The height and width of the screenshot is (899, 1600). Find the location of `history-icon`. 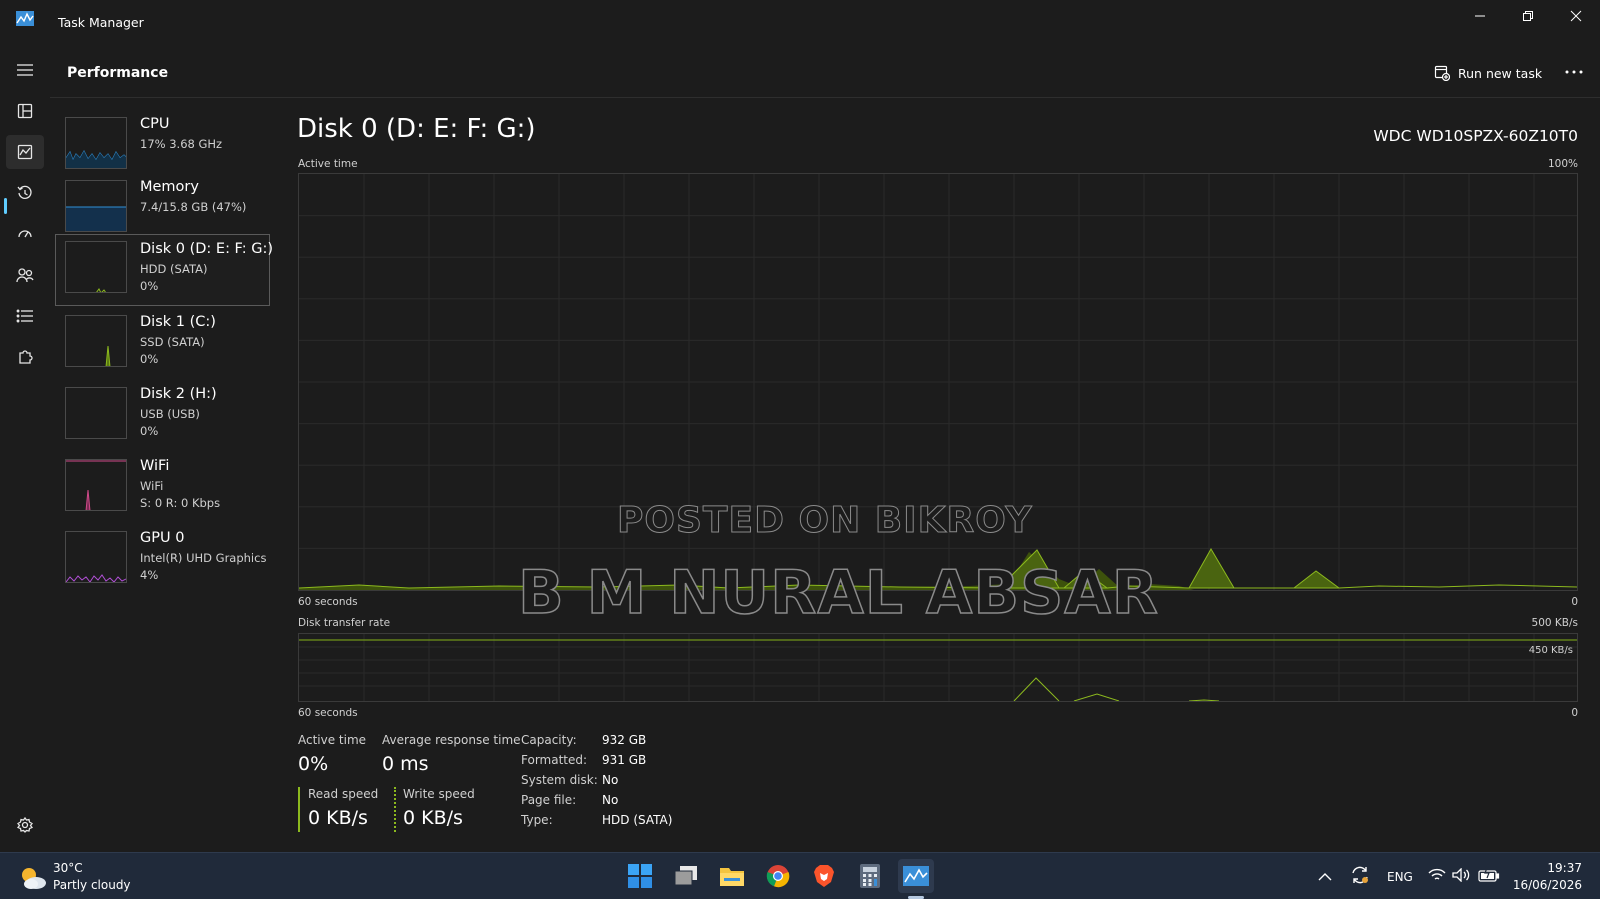

history-icon is located at coordinates (24, 192).